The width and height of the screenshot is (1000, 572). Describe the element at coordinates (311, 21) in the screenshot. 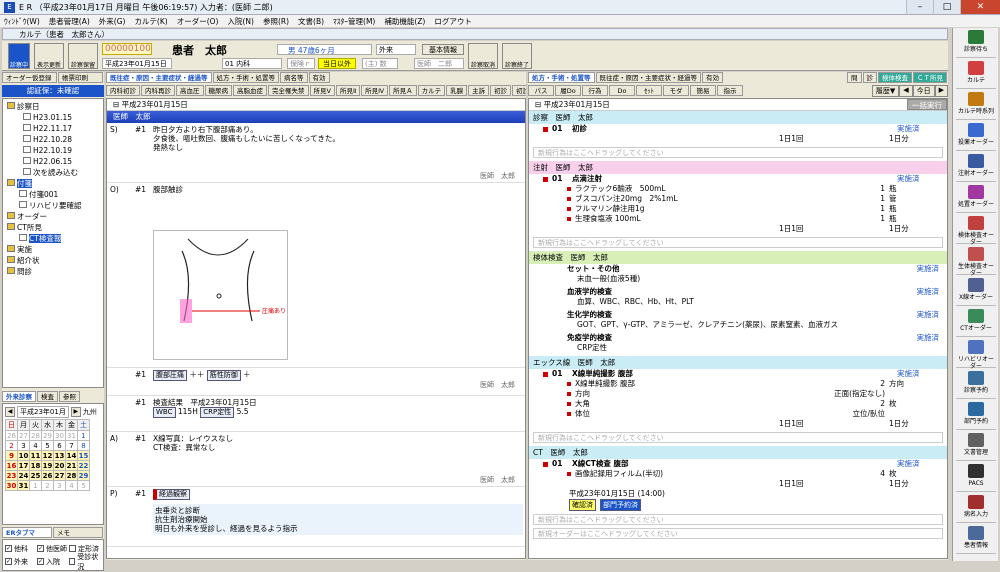

I see `menu-item: 文書(B)` at that location.